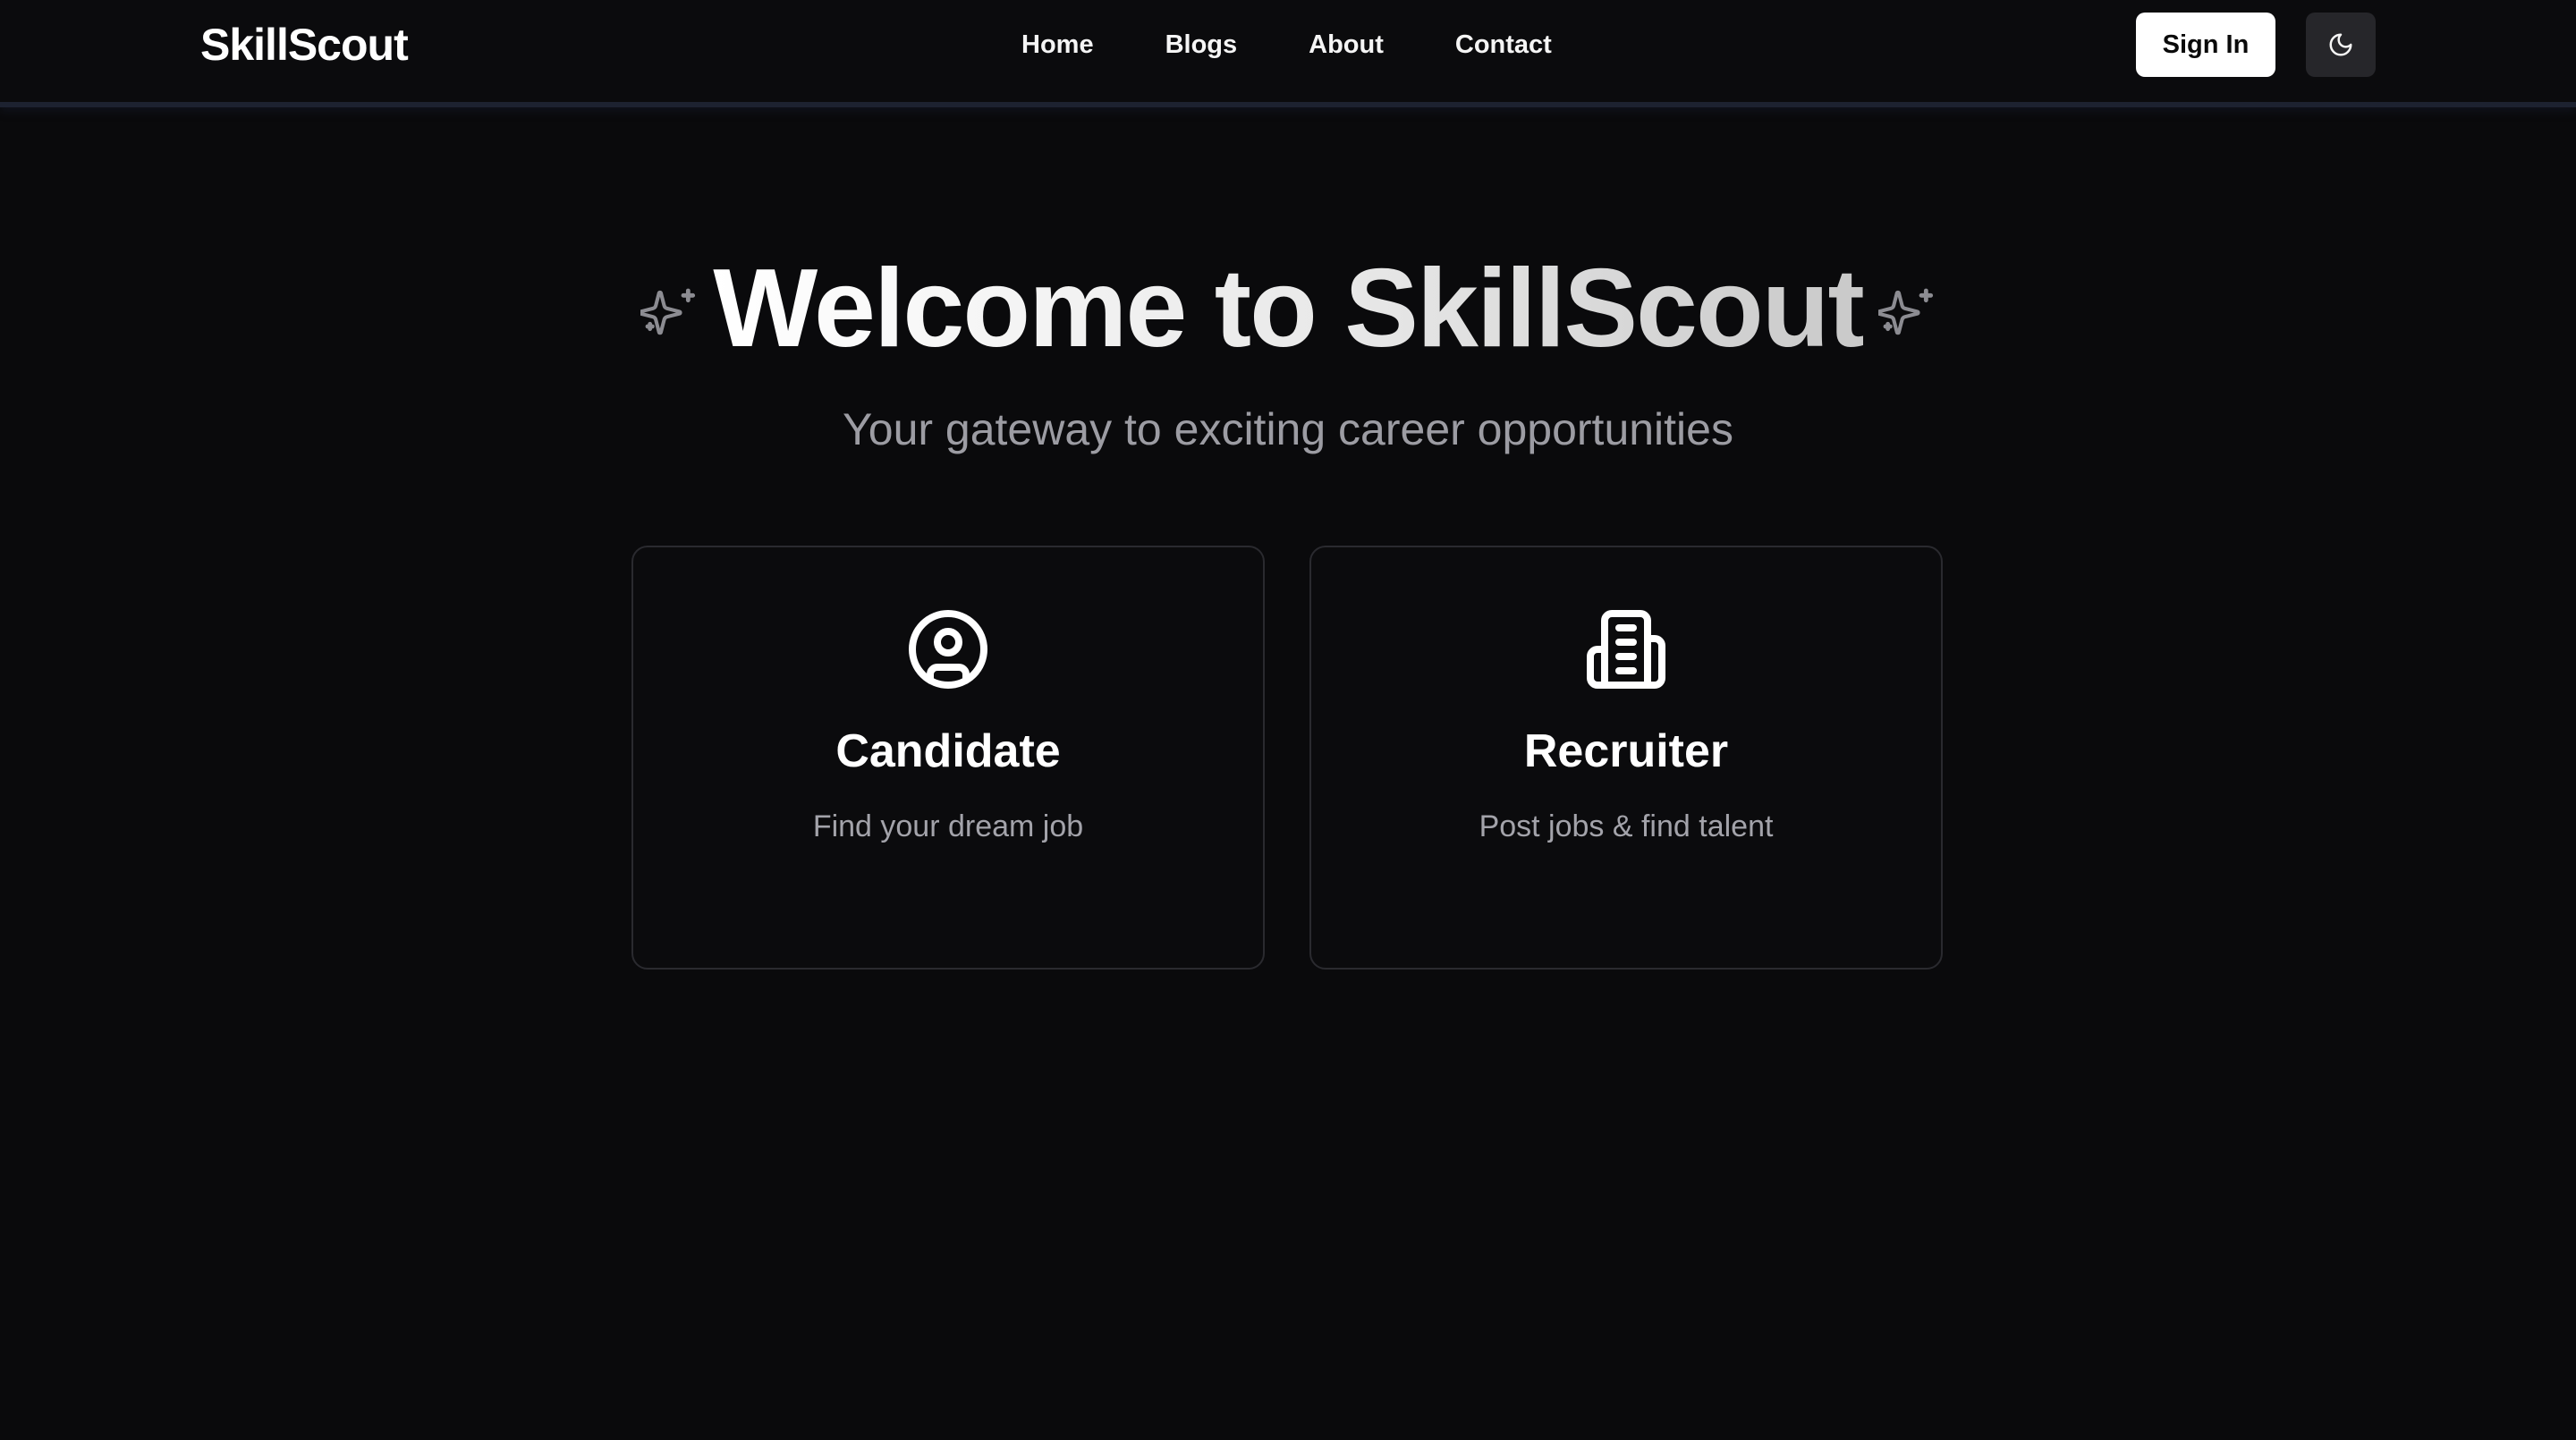 The height and width of the screenshot is (1440, 2576). What do you see at coordinates (1626, 826) in the screenshot?
I see `card-description: Post jobs & find talent` at bounding box center [1626, 826].